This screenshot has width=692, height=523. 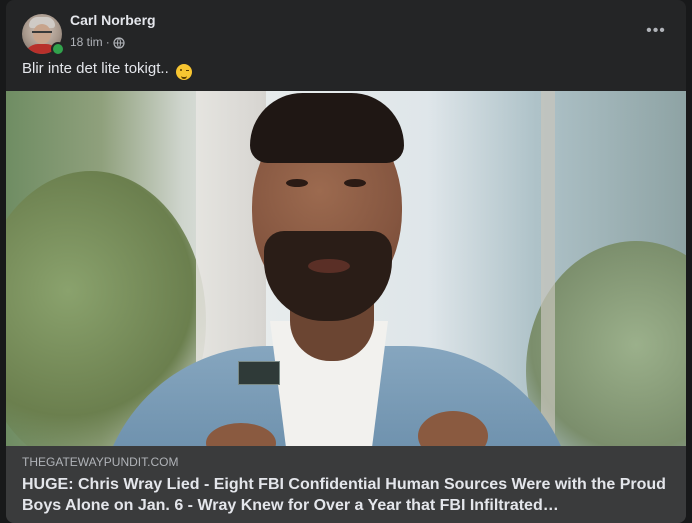 What do you see at coordinates (58, 49) in the screenshot?
I see `online-status-dot` at bounding box center [58, 49].